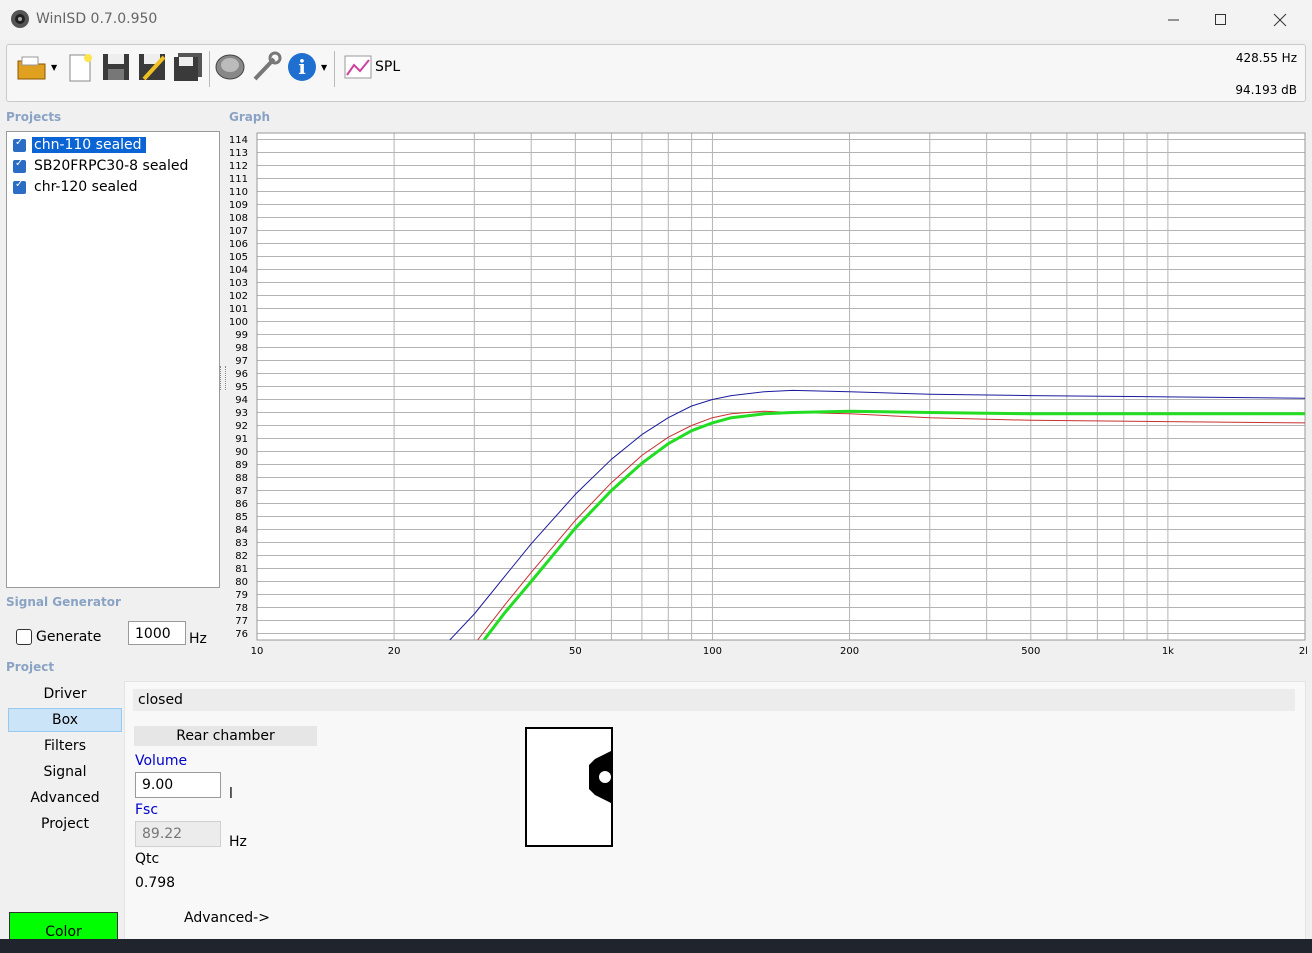 Image resolution: width=1312 pixels, height=953 pixels. I want to click on save-as-button, so click(152, 67).